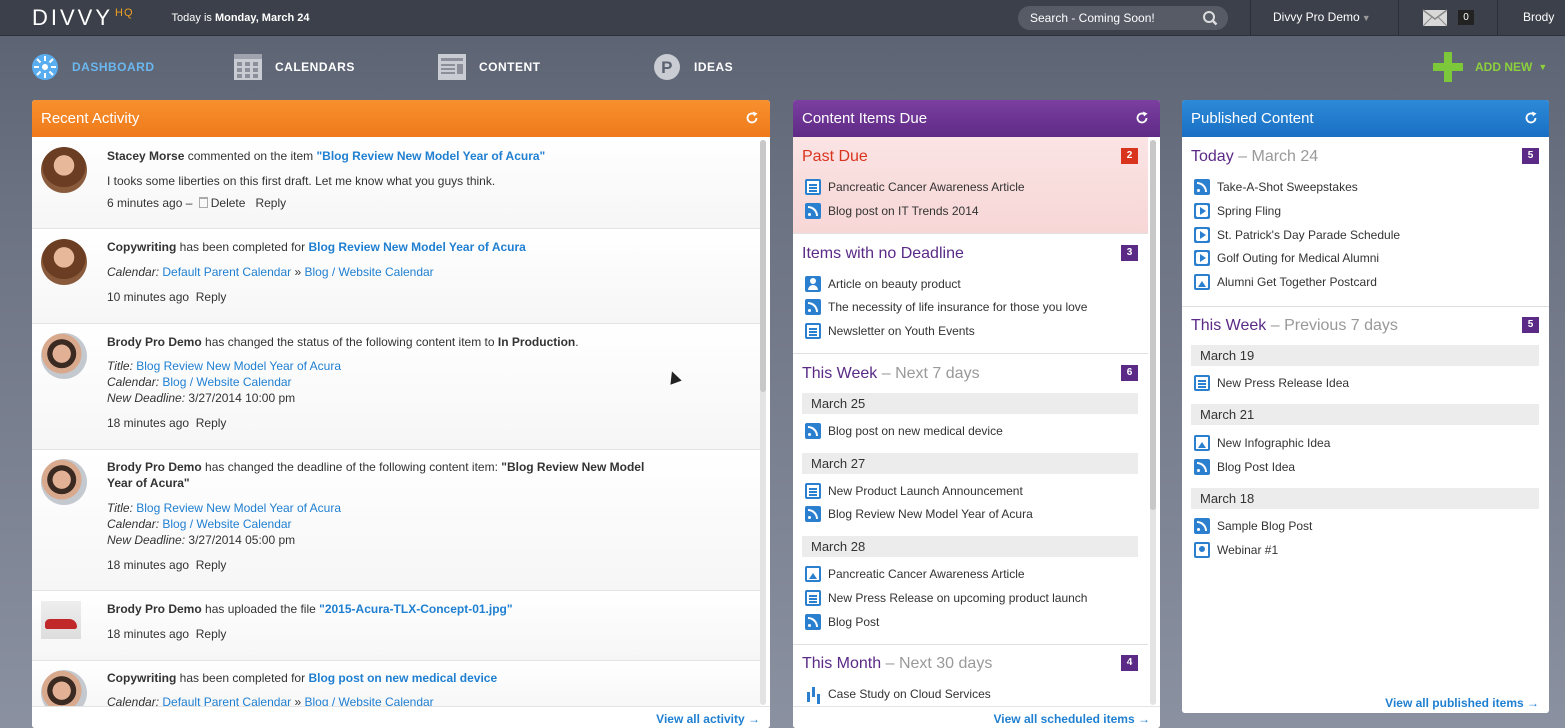  I want to click on content-item: Newsletter on Youth Events, so click(890, 331).